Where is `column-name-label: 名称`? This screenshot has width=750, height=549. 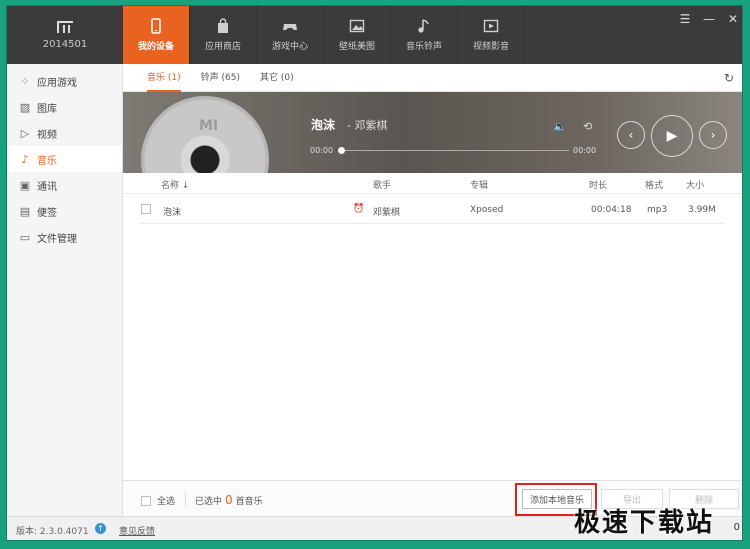
column-name-label: 名称 is located at coordinates (170, 186).